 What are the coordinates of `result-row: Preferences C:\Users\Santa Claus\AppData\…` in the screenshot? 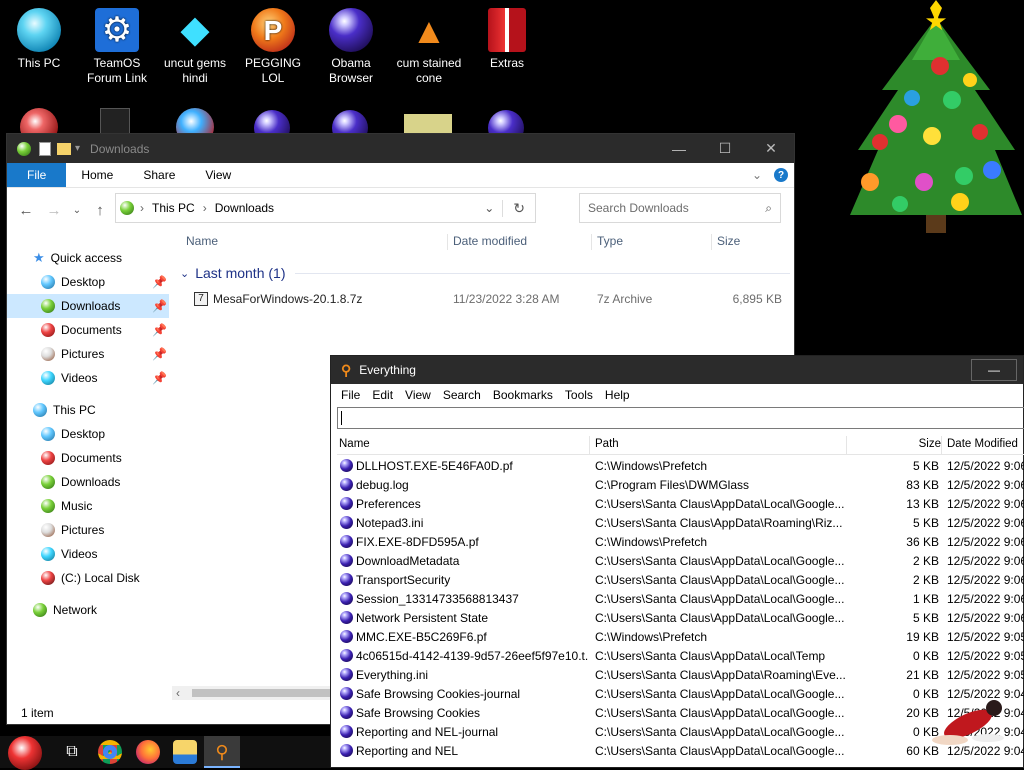 It's located at (680, 504).